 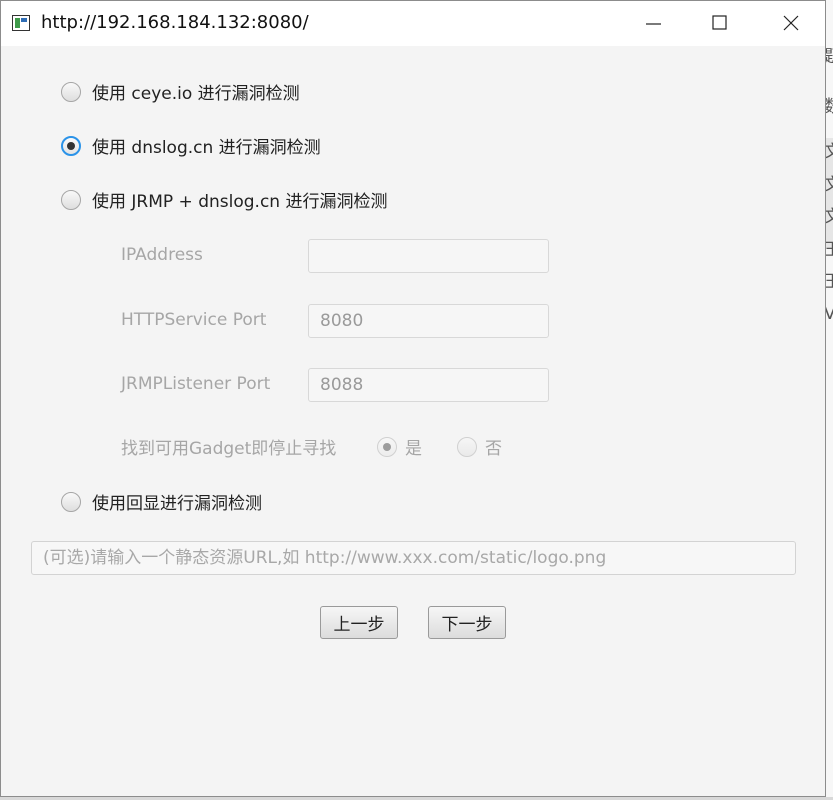 What do you see at coordinates (479, 446) in the screenshot?
I see `stop-no-option: 否` at bounding box center [479, 446].